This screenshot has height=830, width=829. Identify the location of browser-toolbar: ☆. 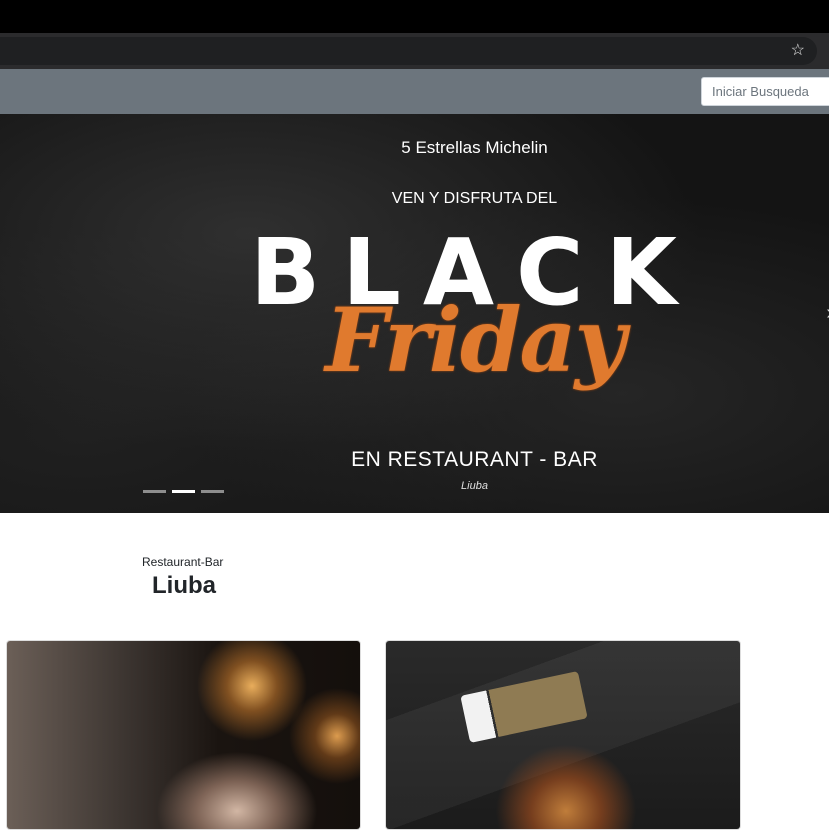
(414, 51).